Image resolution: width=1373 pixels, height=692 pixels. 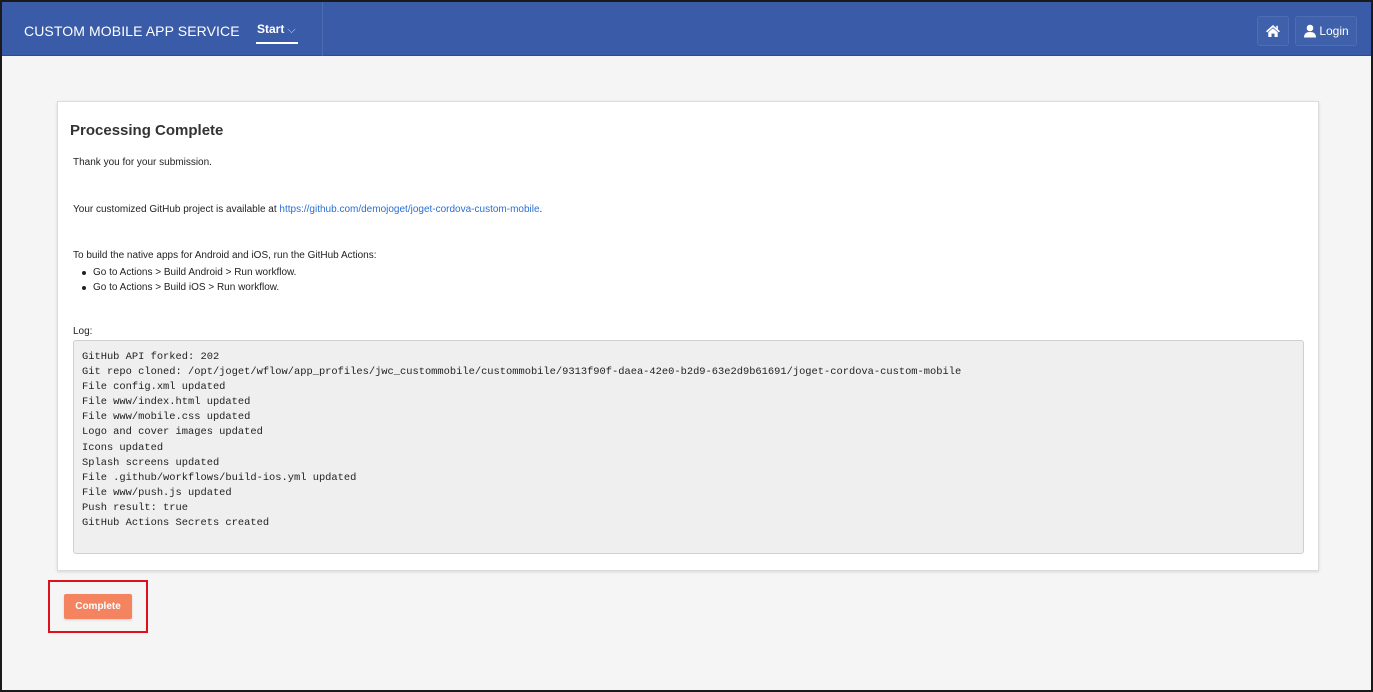 I want to click on login-button: Login, so click(x=1326, y=31).